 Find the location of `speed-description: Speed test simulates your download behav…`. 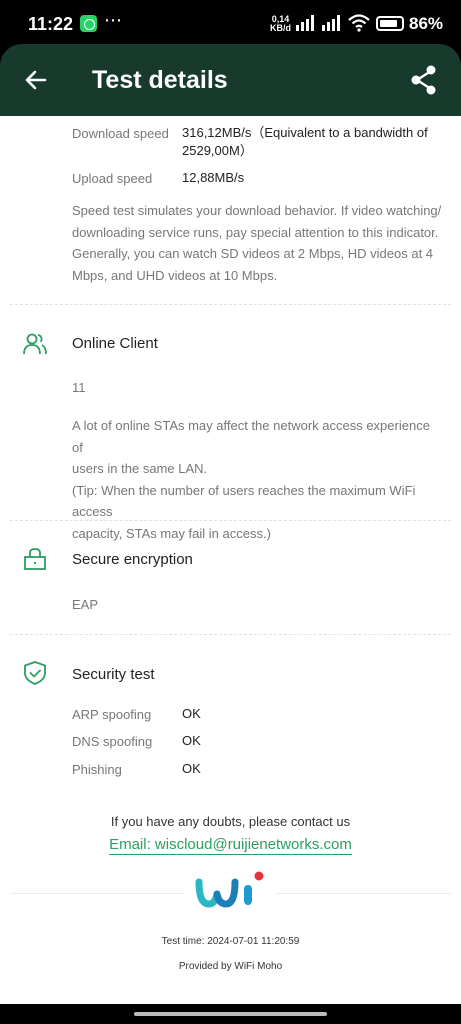

speed-description: Speed test simulates your download behav… is located at coordinates (258, 243).